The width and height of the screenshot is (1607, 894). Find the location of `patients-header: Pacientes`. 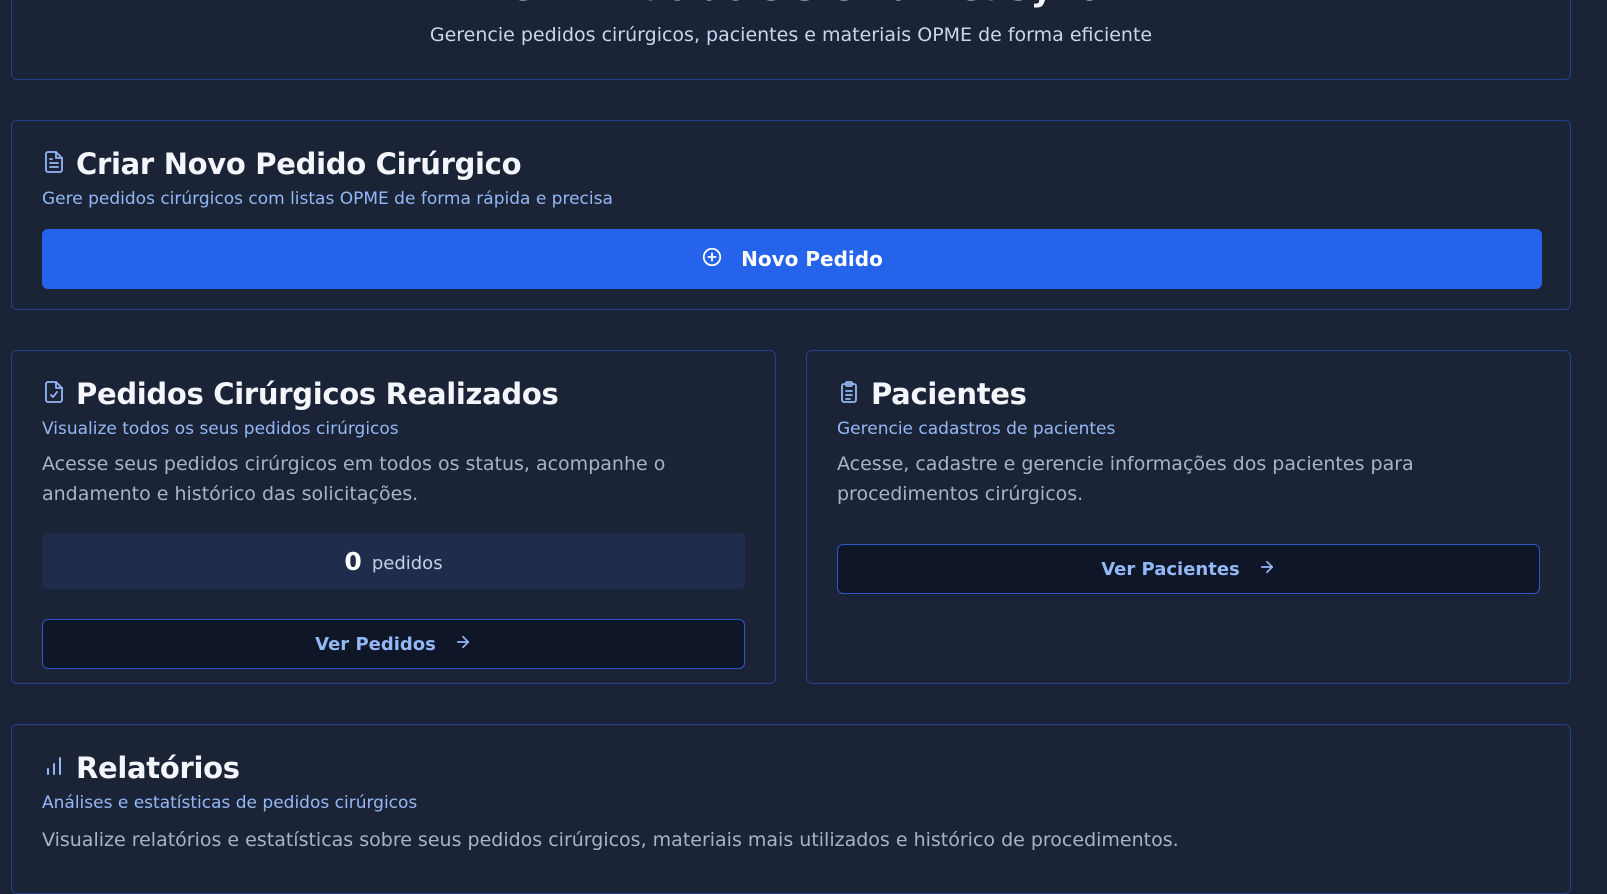

patients-header: Pacientes is located at coordinates (932, 394).